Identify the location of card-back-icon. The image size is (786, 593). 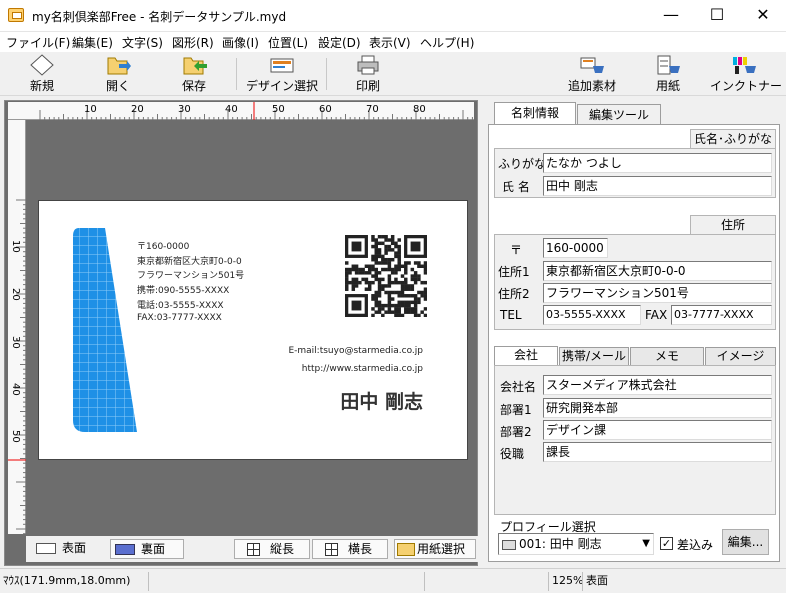
(125, 549).